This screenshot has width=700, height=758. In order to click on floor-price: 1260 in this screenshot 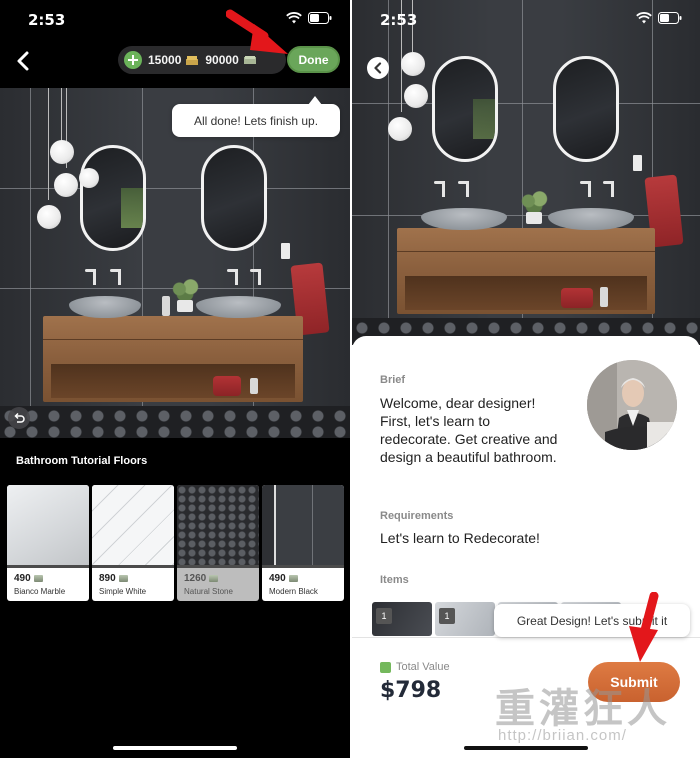, I will do `click(201, 578)`.